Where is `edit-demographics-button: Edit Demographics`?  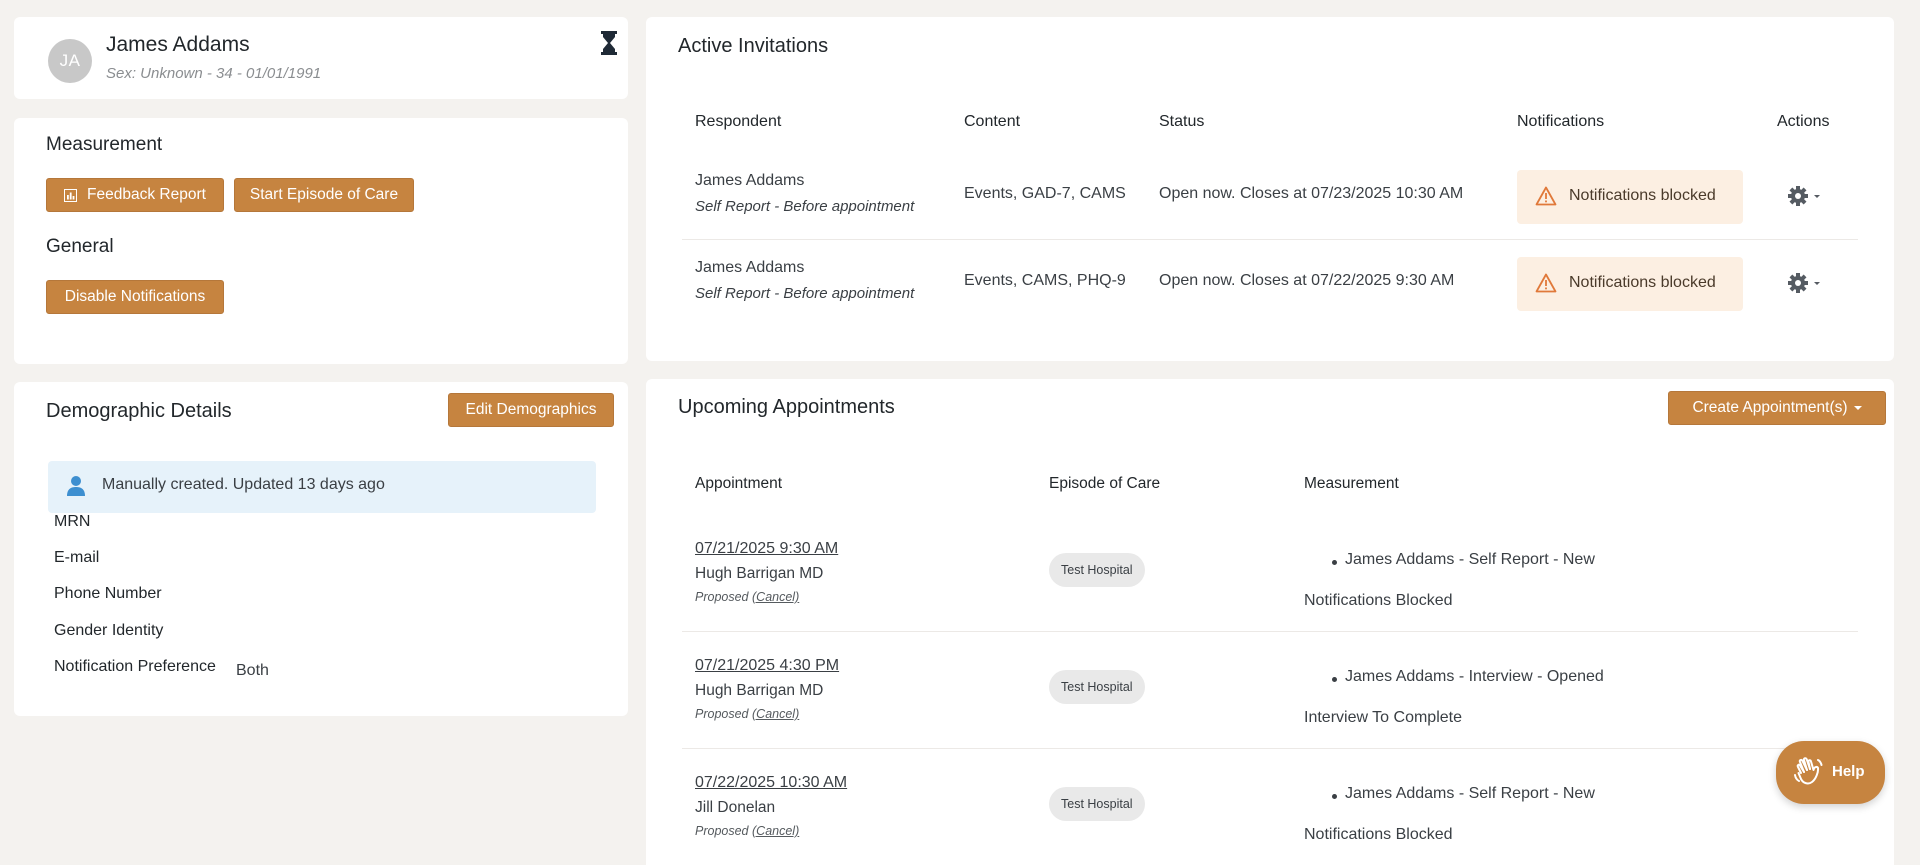
edit-demographics-button: Edit Demographics is located at coordinates (531, 410).